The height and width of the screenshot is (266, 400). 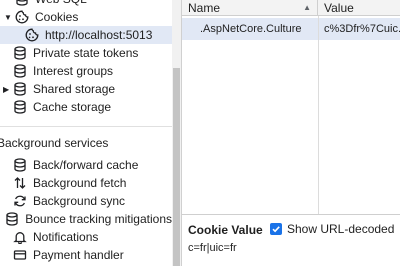 I want to click on column-header-value: Value, so click(x=359, y=8).